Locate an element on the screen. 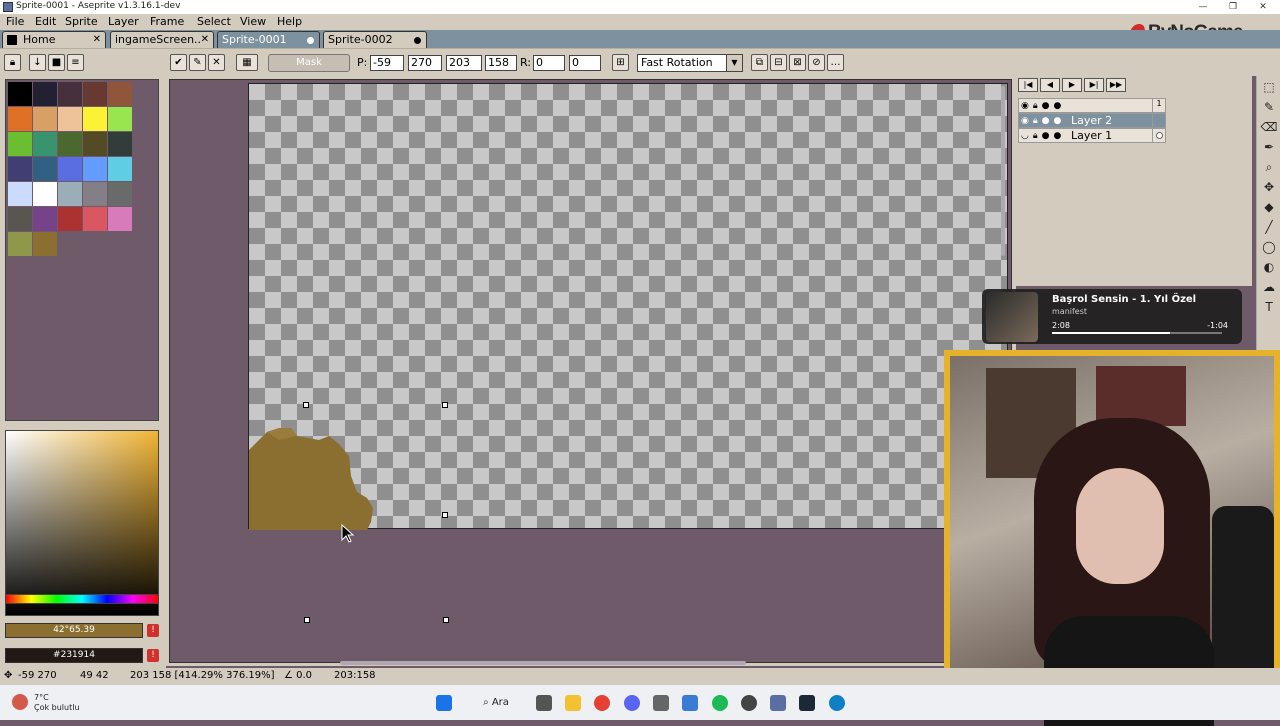 The image size is (1280, 726). rotation-algorithm-select: Fast Rotation ▼ is located at coordinates (690, 63).